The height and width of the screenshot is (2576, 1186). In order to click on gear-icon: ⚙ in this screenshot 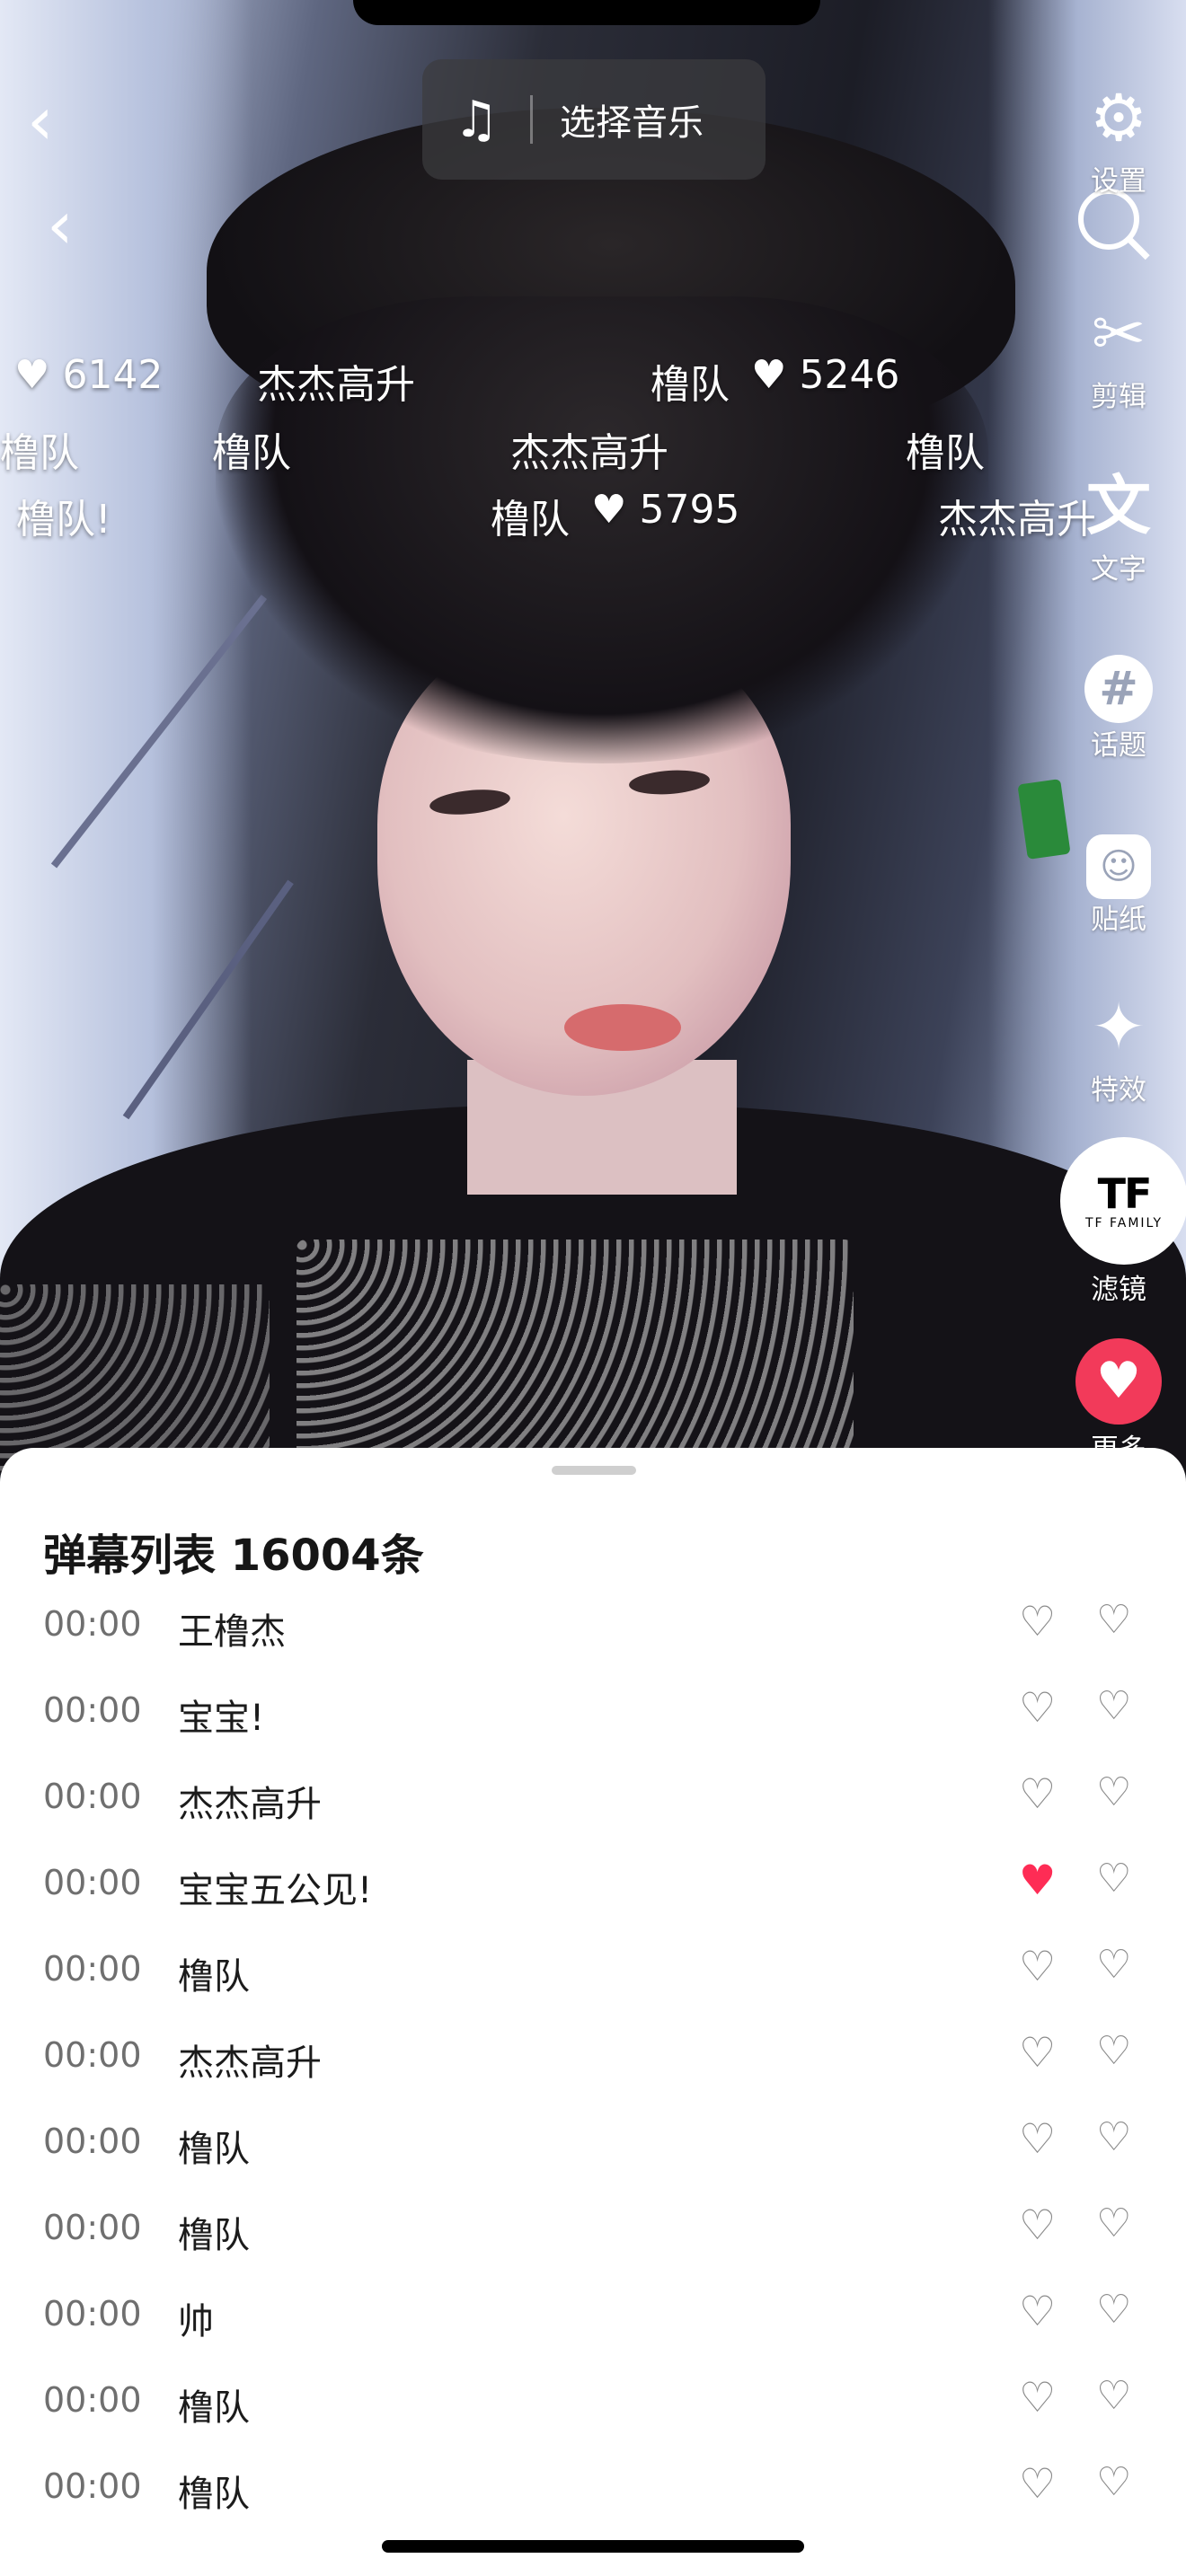, I will do `click(1118, 117)`.